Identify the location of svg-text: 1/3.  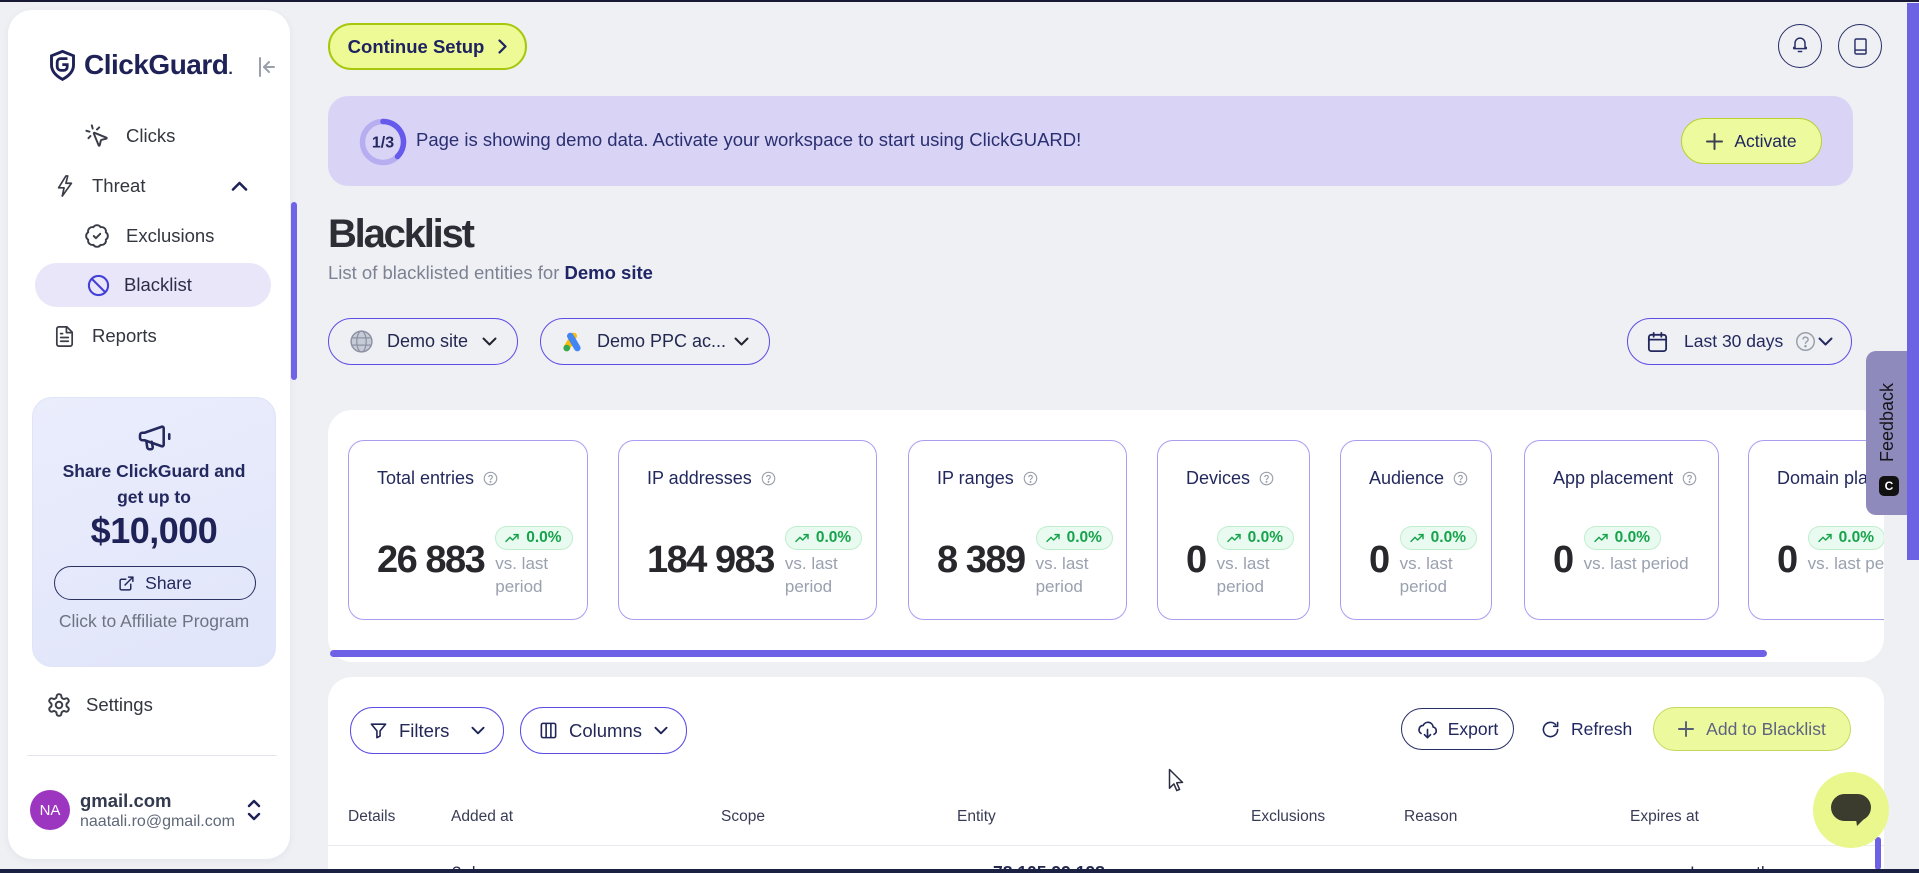
(383, 143).